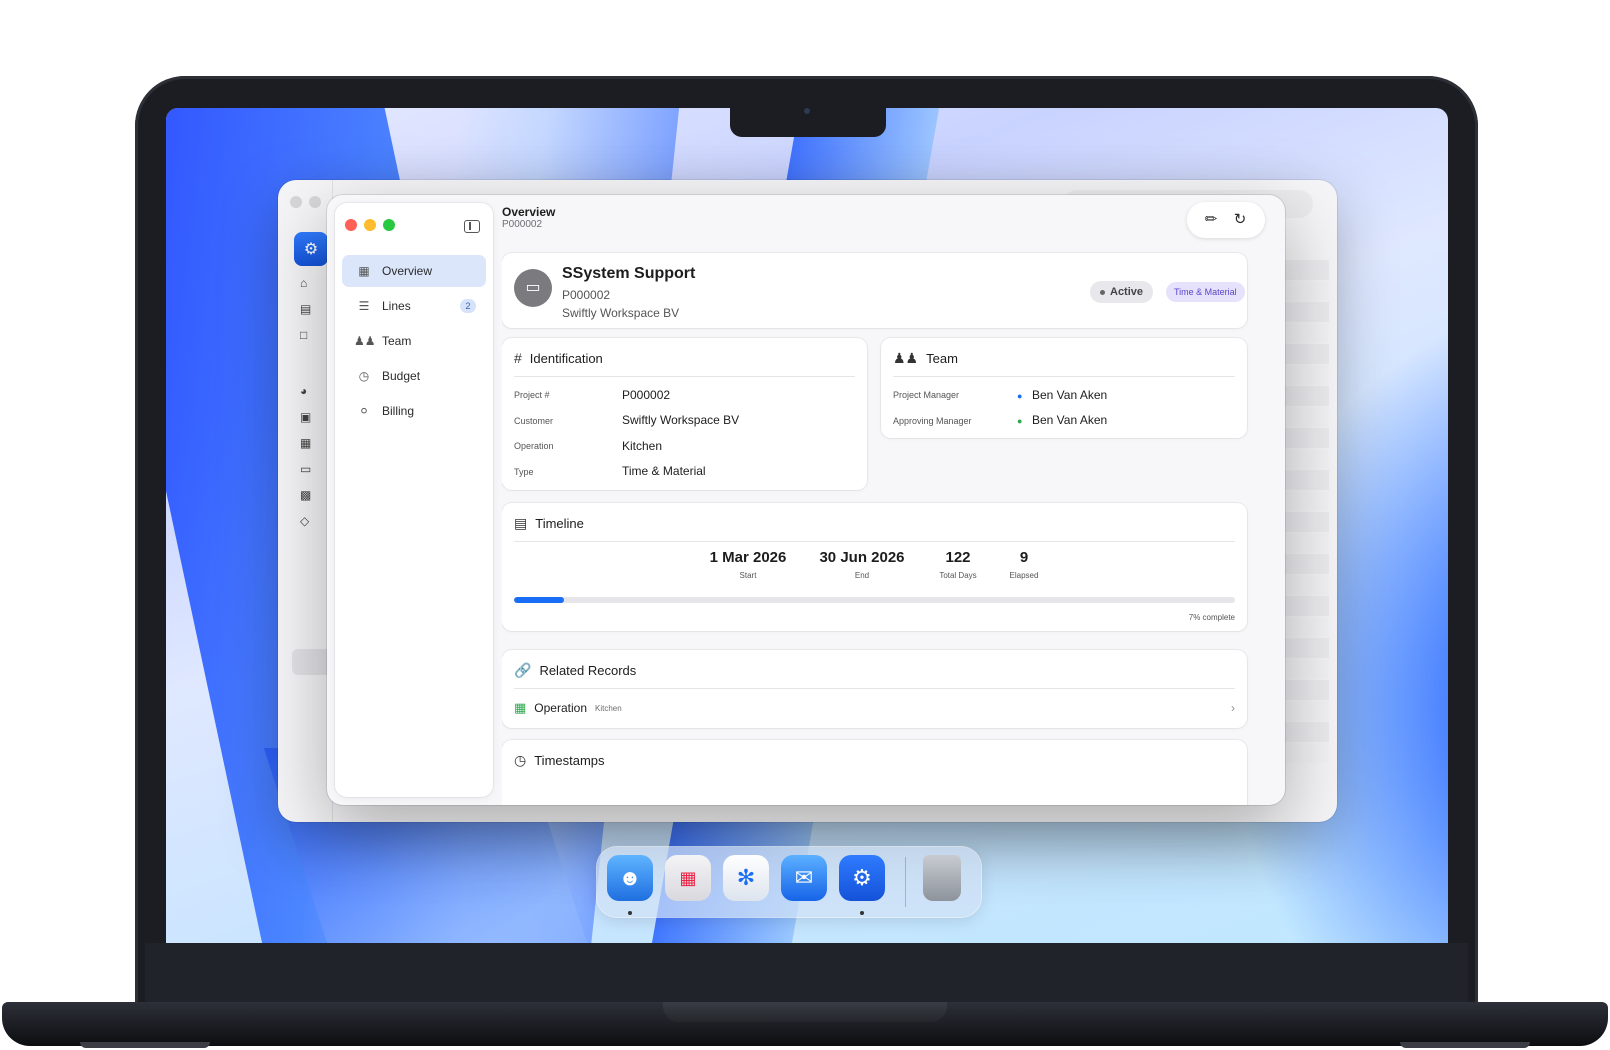 The width and height of the screenshot is (1610, 1050). What do you see at coordinates (539, 600) in the screenshot?
I see `timeline-progress-fill` at bounding box center [539, 600].